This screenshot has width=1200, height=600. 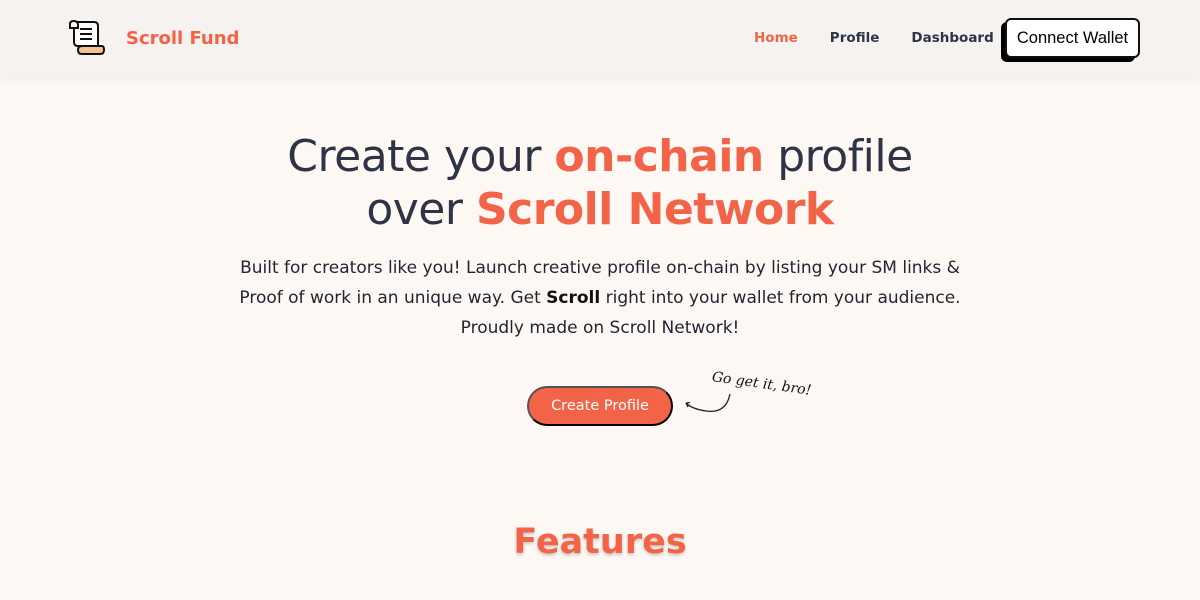 I want to click on features-heading: Features, so click(x=600, y=542).